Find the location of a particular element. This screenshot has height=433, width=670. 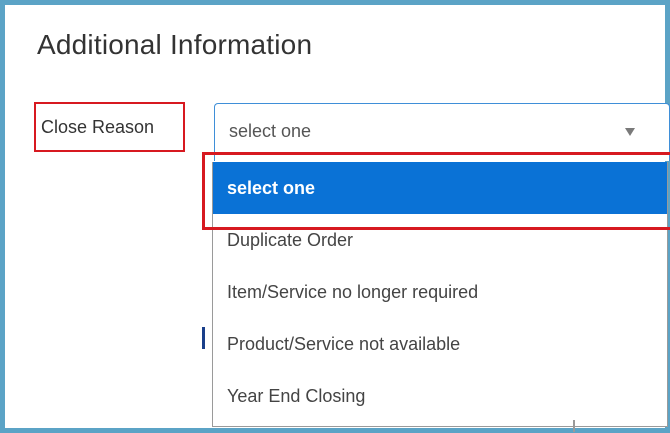

dropdown-arrow-icon is located at coordinates (630, 132).